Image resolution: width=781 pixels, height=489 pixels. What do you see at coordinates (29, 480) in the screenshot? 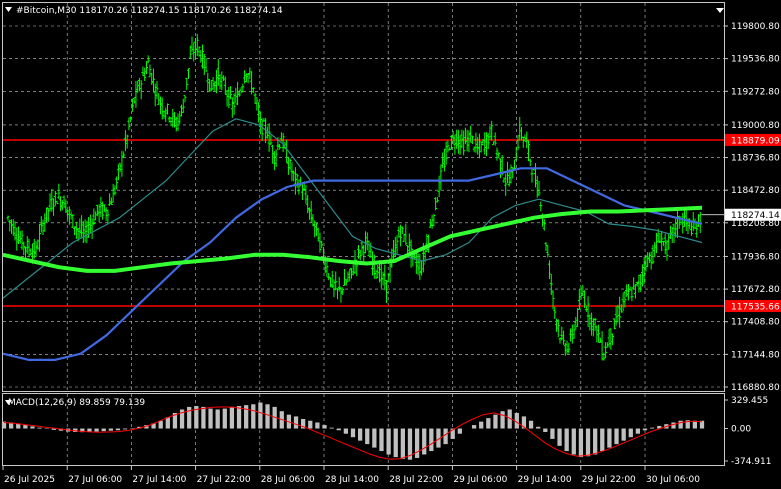
I see `x-tick-label: 26 Jul 2025` at bounding box center [29, 480].